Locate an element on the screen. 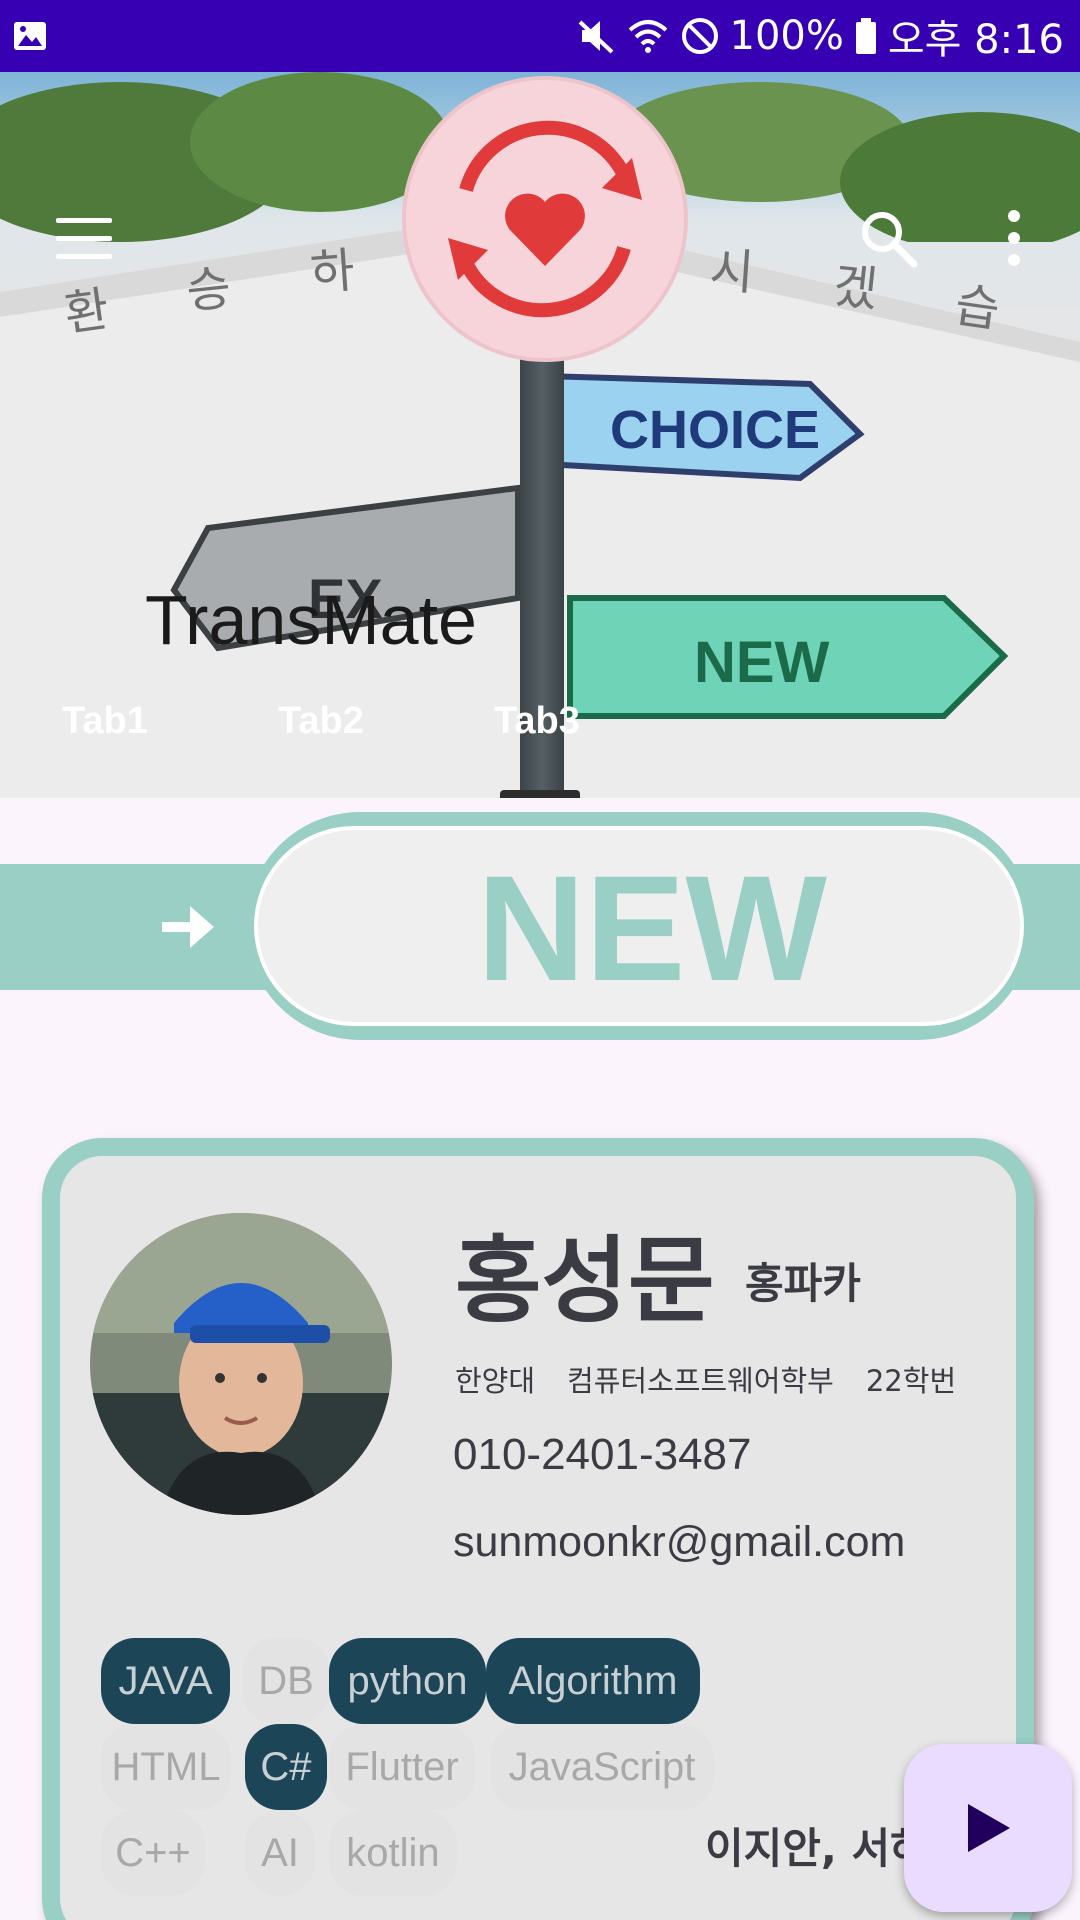 The image size is (1080, 1920). skill-chip-cpp: C++ is located at coordinates (153, 1853).